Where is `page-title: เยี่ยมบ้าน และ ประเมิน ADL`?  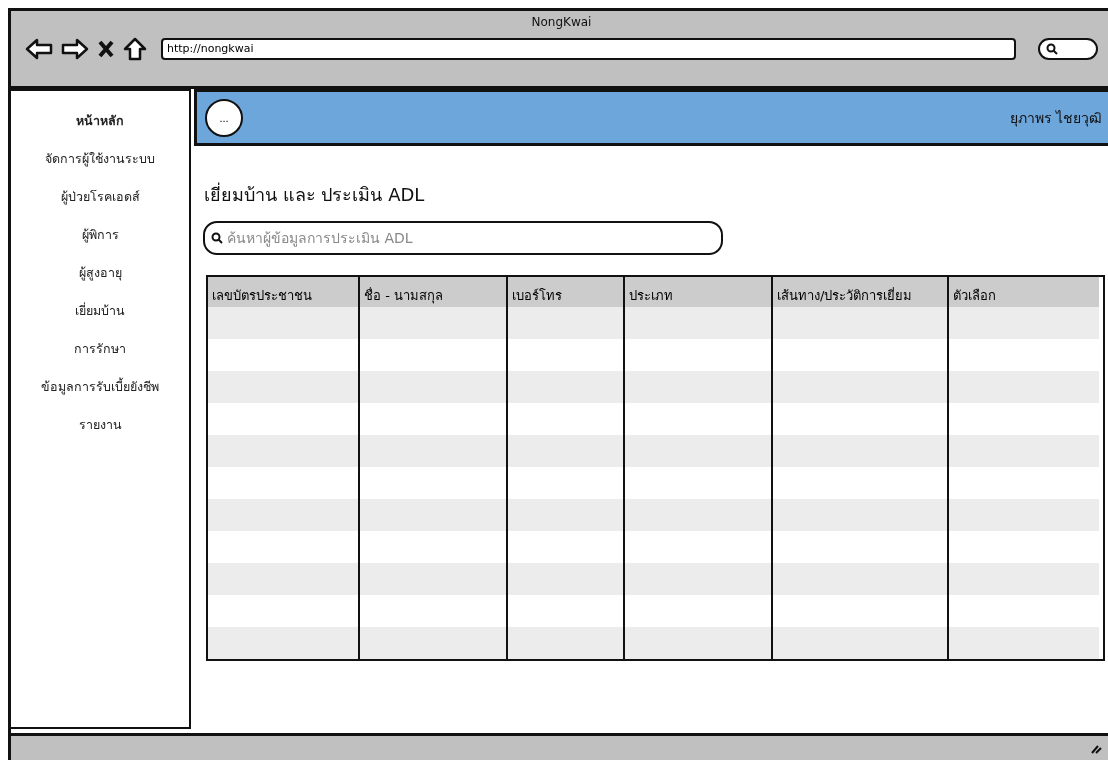
page-title: เยี่ยมบ้าน และ ประเมิน ADL is located at coordinates (315, 194).